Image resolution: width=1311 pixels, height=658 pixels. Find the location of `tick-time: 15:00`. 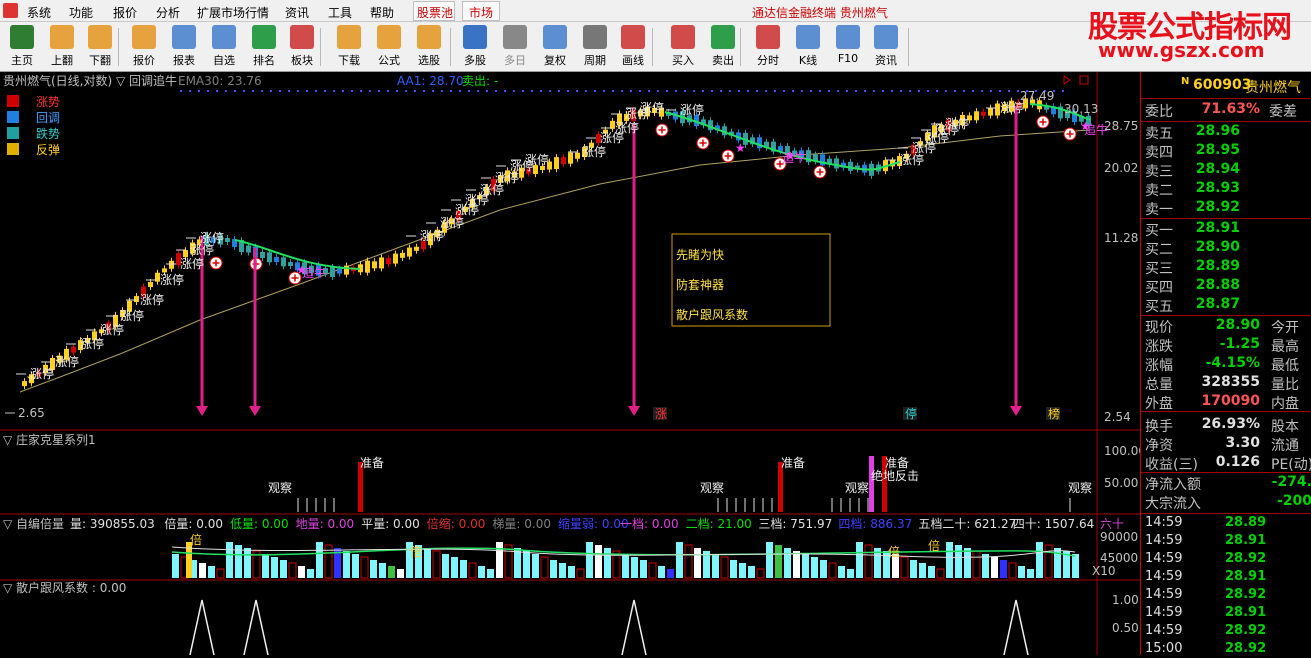

tick-time: 15:00 is located at coordinates (1164, 648).